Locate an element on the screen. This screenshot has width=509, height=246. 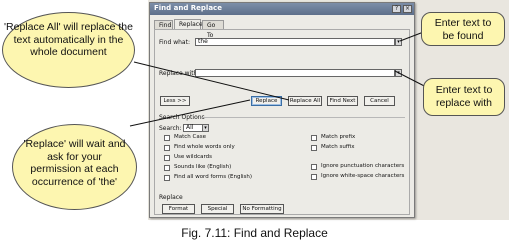
replace-with-callout: Enter text to replace with is located at coordinates (464, 97).